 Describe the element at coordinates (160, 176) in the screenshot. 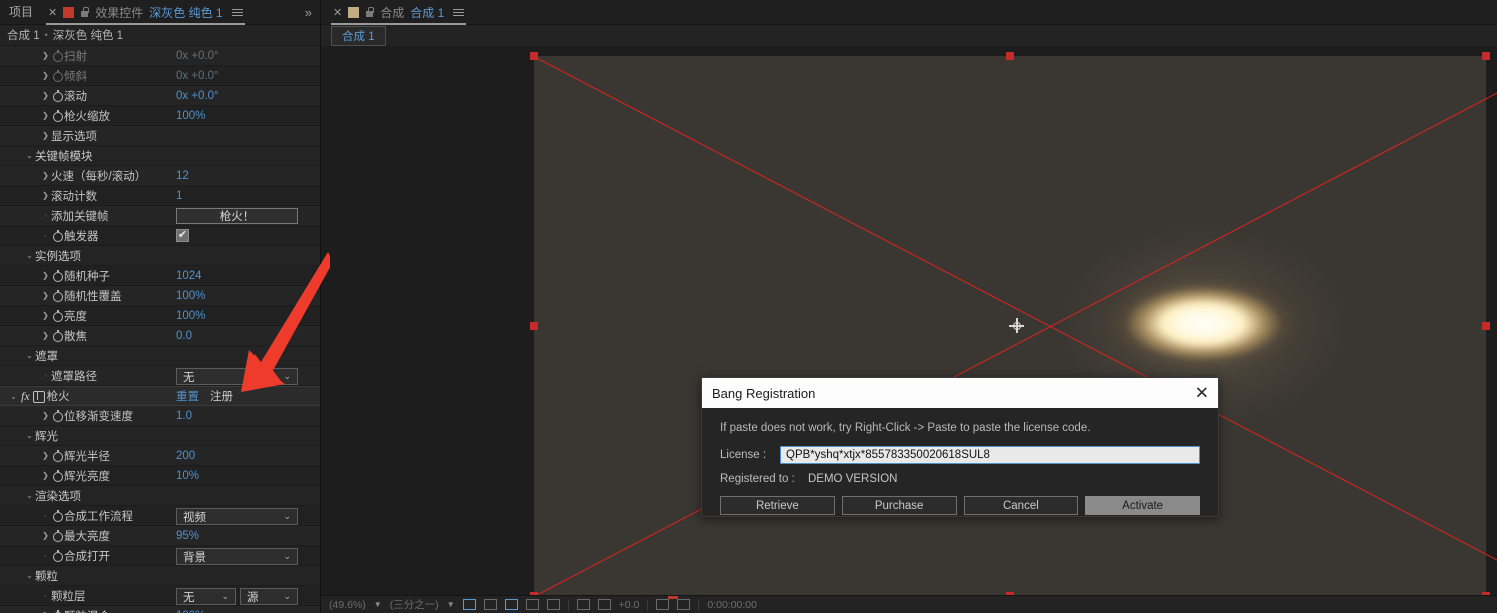

I see `property-row: ❯ 火速（每秒/滚动） 12` at that location.